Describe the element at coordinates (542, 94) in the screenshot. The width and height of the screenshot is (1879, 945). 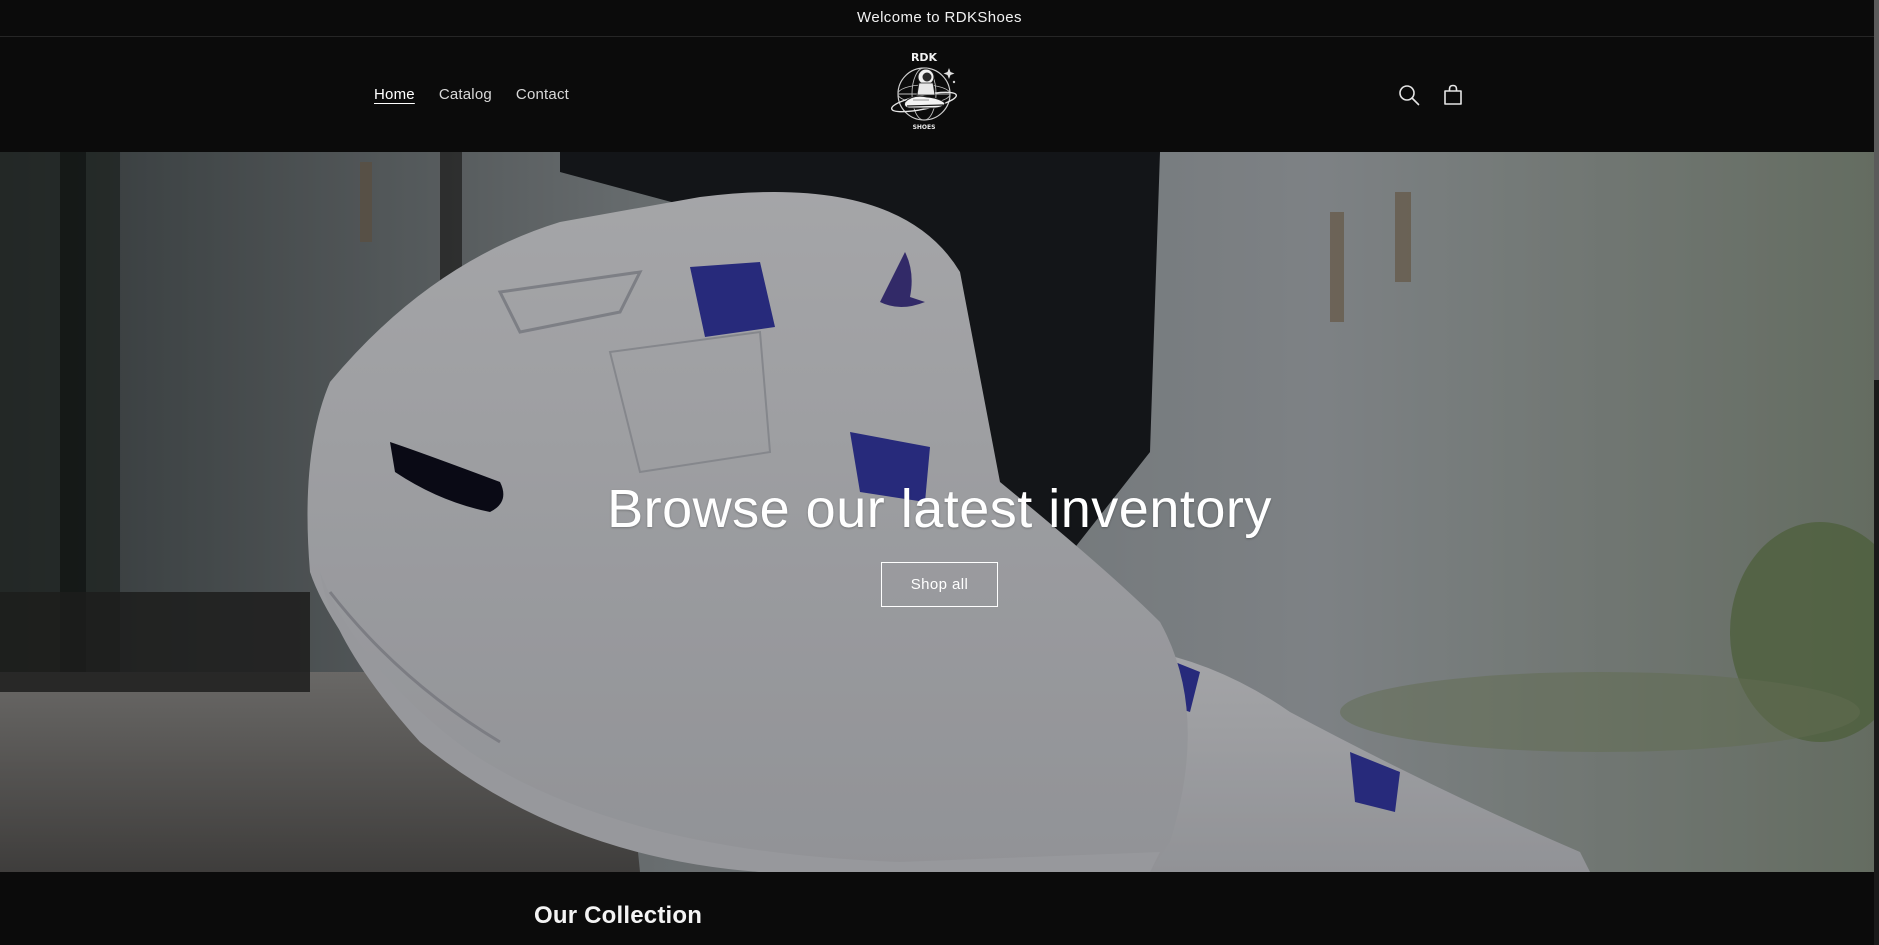
I see `nav-item-contact: Contact` at that location.